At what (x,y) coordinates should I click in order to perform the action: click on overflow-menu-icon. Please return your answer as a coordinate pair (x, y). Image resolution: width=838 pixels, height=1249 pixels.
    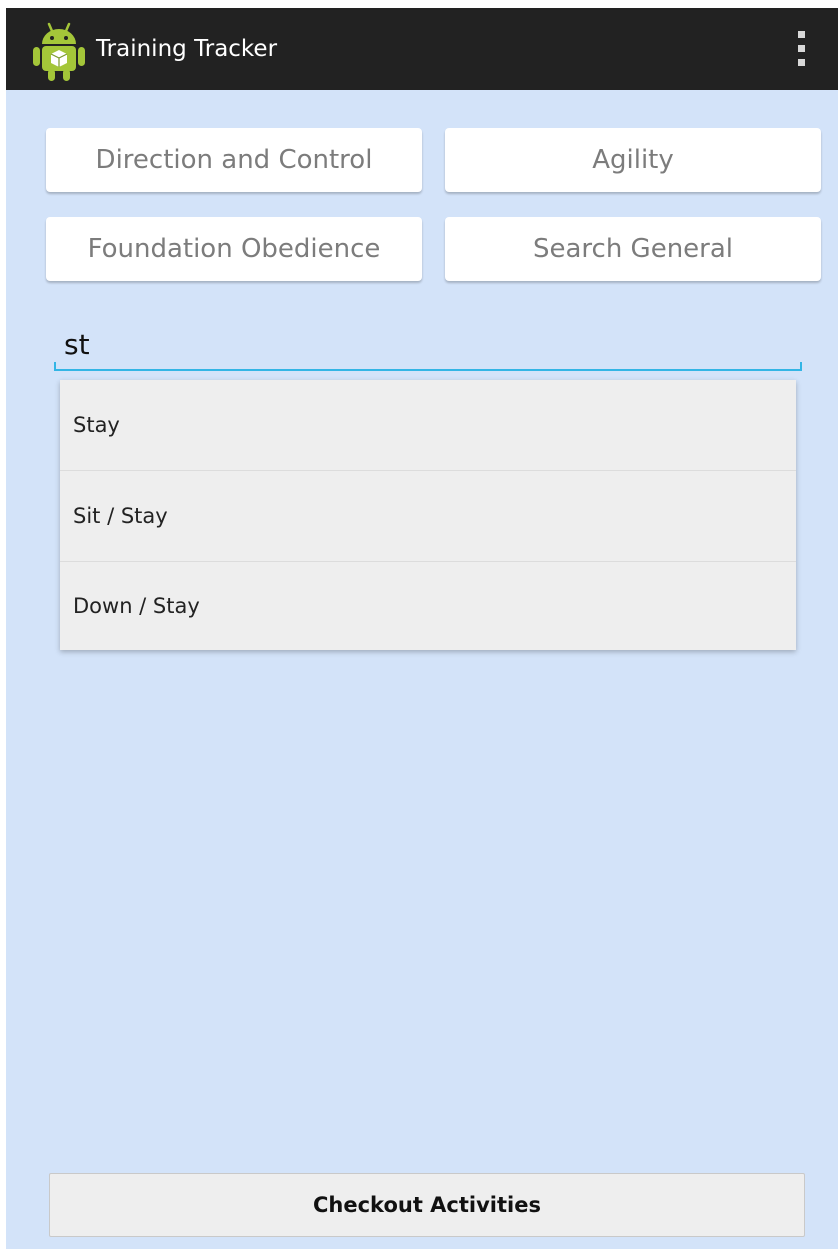
    Looking at the image, I should click on (801, 49).